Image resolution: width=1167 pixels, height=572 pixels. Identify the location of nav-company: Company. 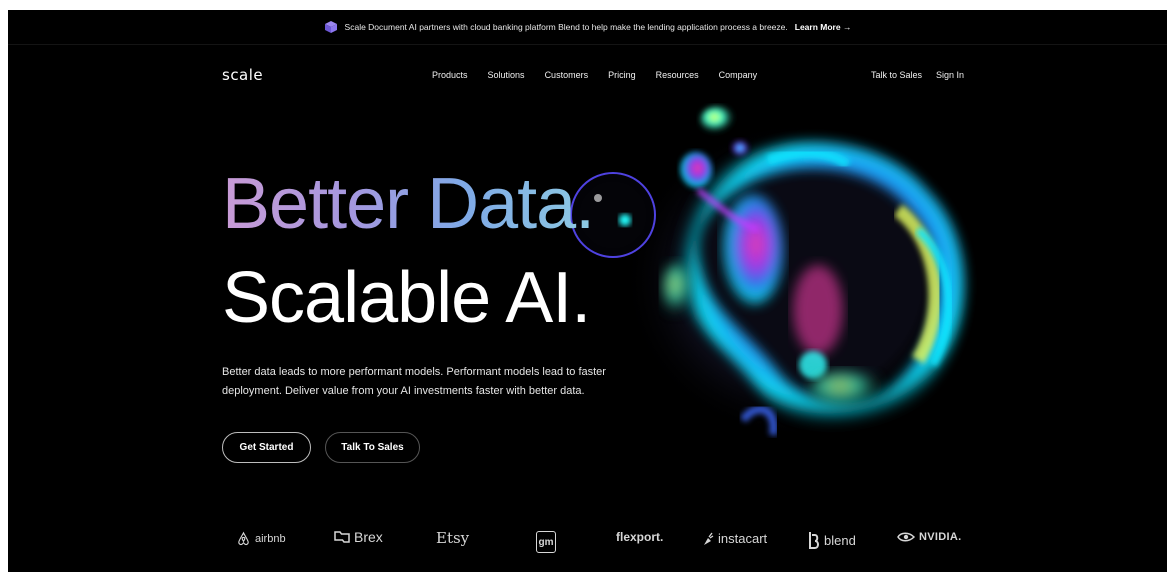
(738, 75).